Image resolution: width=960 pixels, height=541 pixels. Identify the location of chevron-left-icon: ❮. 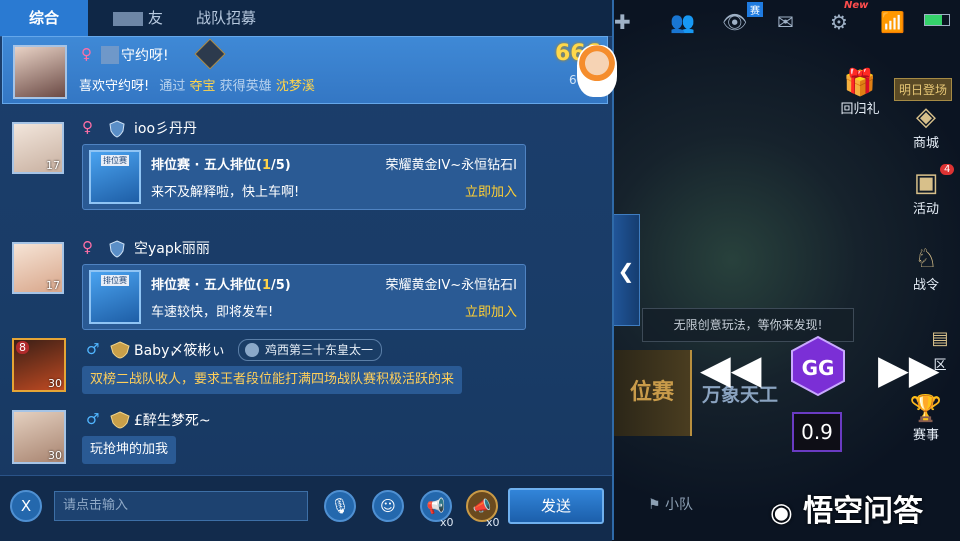
(626, 271).